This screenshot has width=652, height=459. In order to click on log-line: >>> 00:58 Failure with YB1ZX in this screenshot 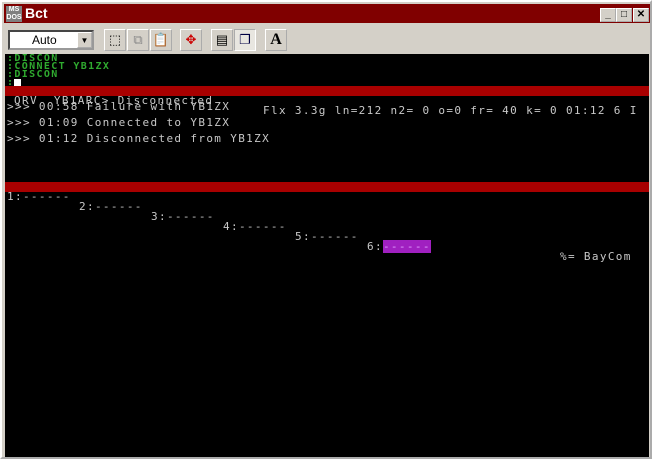, I will do `click(119, 106)`.